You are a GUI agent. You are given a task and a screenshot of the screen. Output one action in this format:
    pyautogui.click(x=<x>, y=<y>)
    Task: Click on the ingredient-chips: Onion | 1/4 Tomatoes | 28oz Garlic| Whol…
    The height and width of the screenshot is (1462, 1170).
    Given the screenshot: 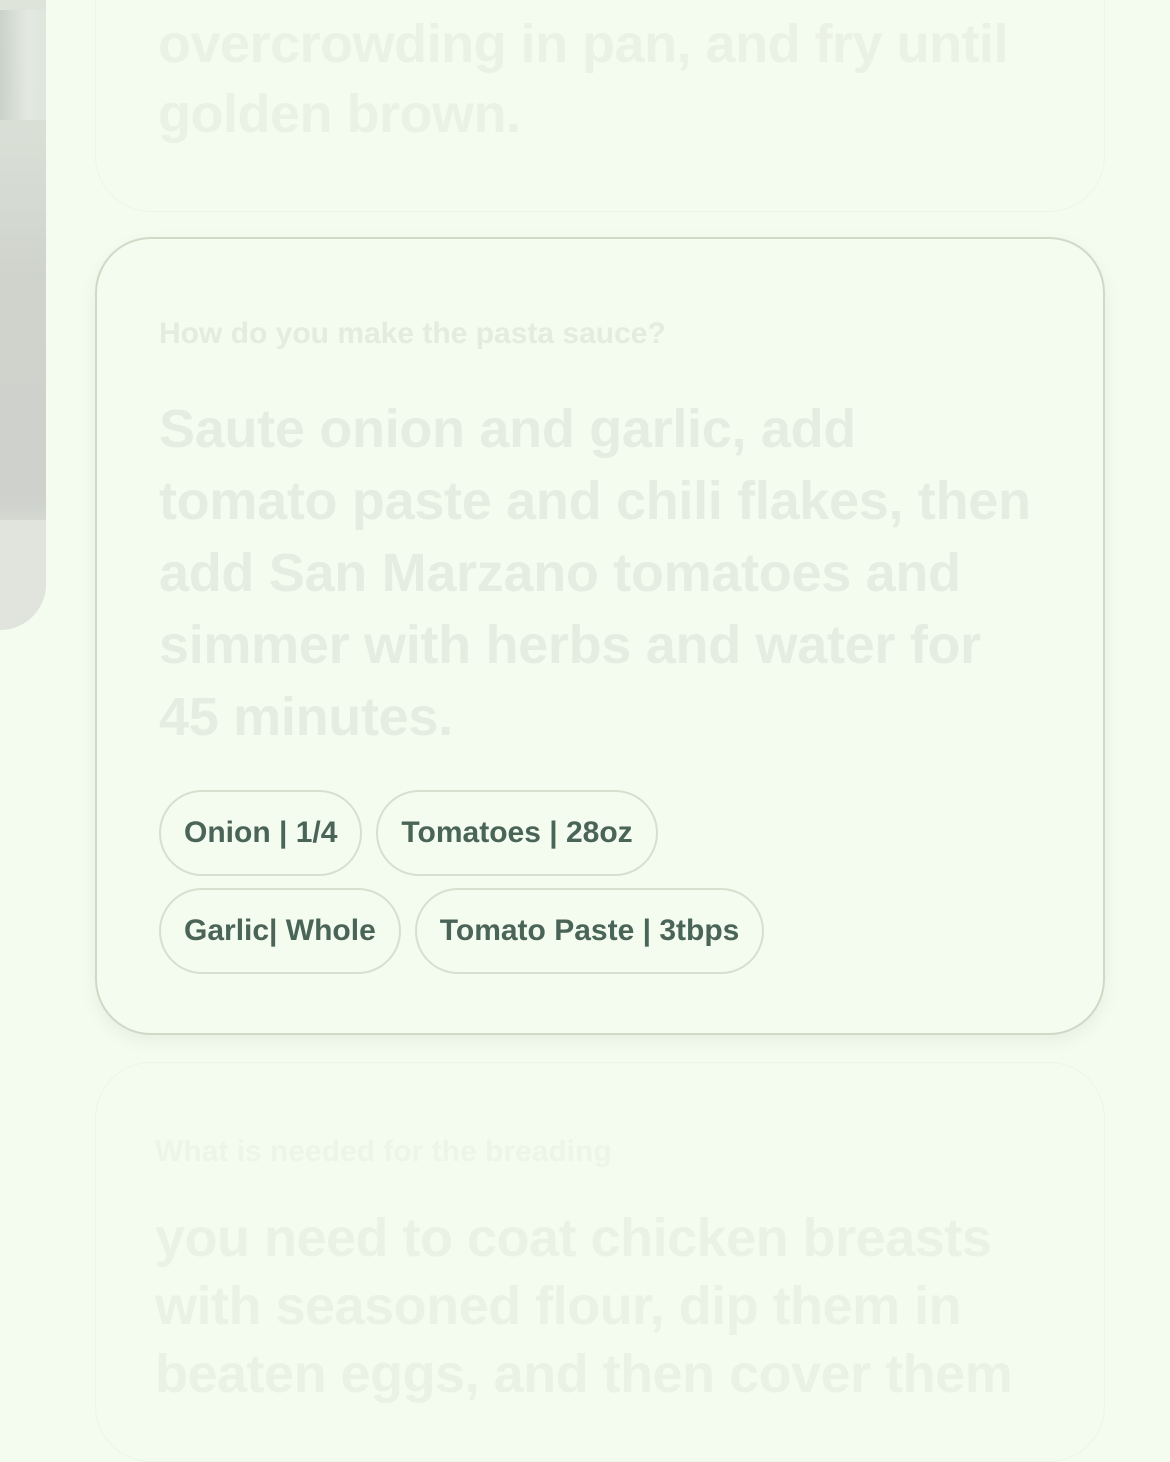 What is the action you would take?
    pyautogui.click(x=589, y=888)
    